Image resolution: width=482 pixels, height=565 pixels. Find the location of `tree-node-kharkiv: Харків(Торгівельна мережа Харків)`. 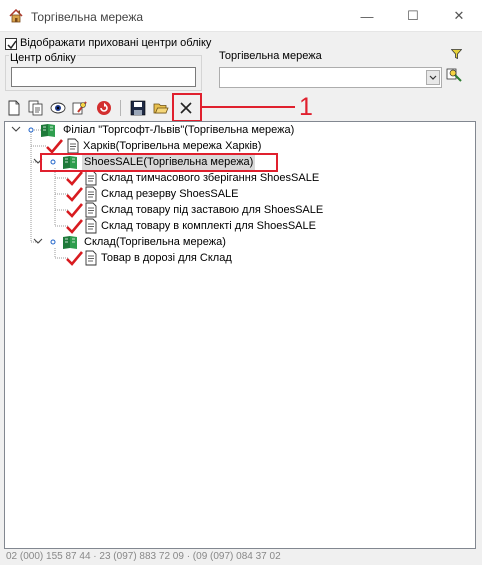

tree-node-kharkiv: Харків(Торгівельна мережа Харків) is located at coordinates (255, 146).